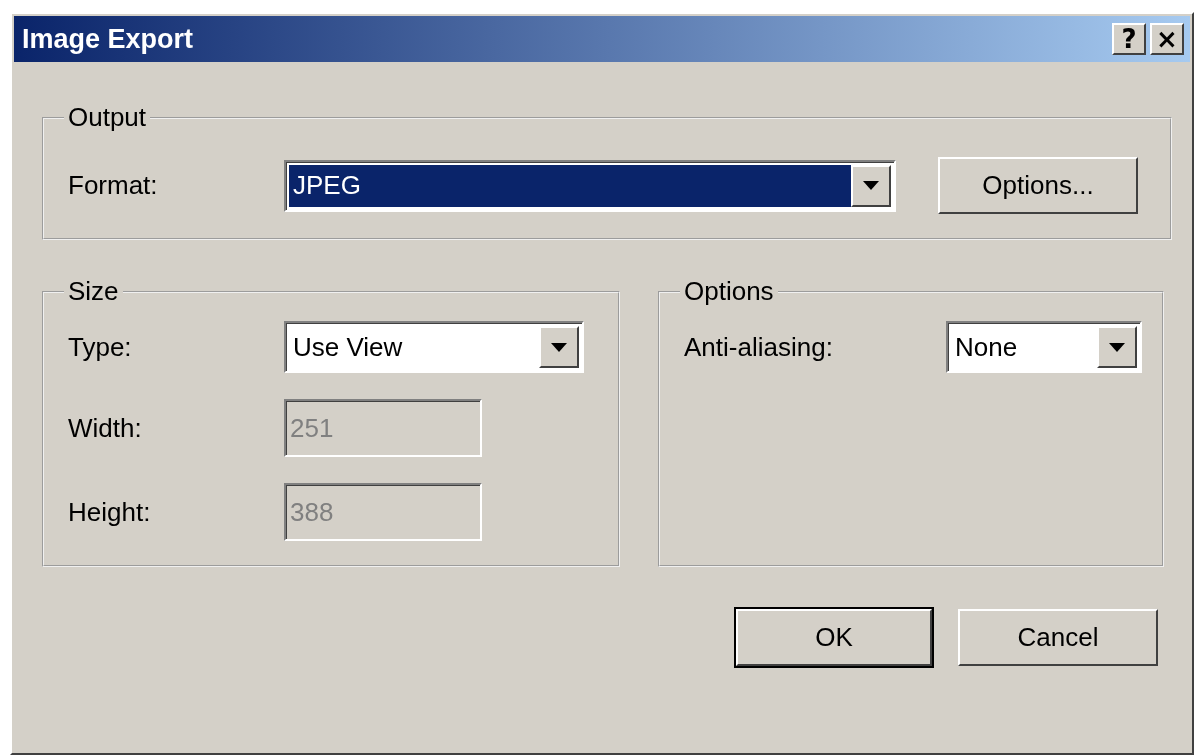  I want to click on group-title: Options, so click(729, 291).